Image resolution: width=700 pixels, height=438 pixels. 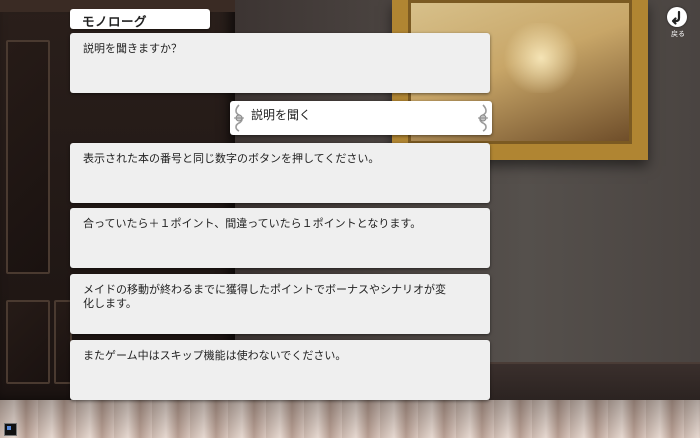 What do you see at coordinates (281, 115) in the screenshot?
I see `choice-label: 説明を聞く` at bounding box center [281, 115].